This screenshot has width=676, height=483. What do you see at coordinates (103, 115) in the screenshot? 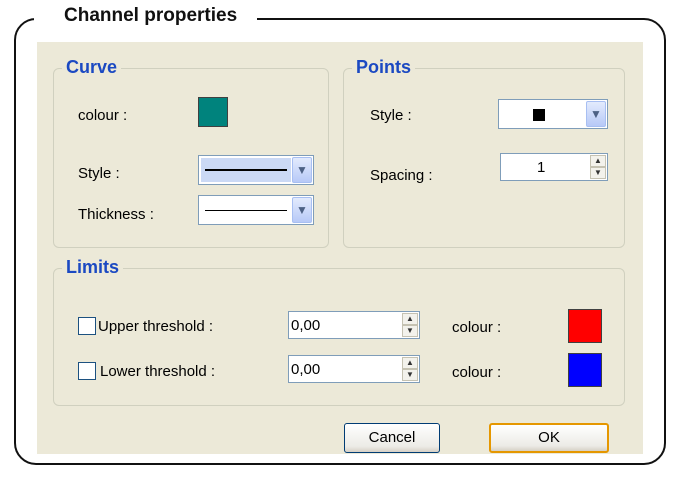
I see `curve-colour-label: colour :` at bounding box center [103, 115].